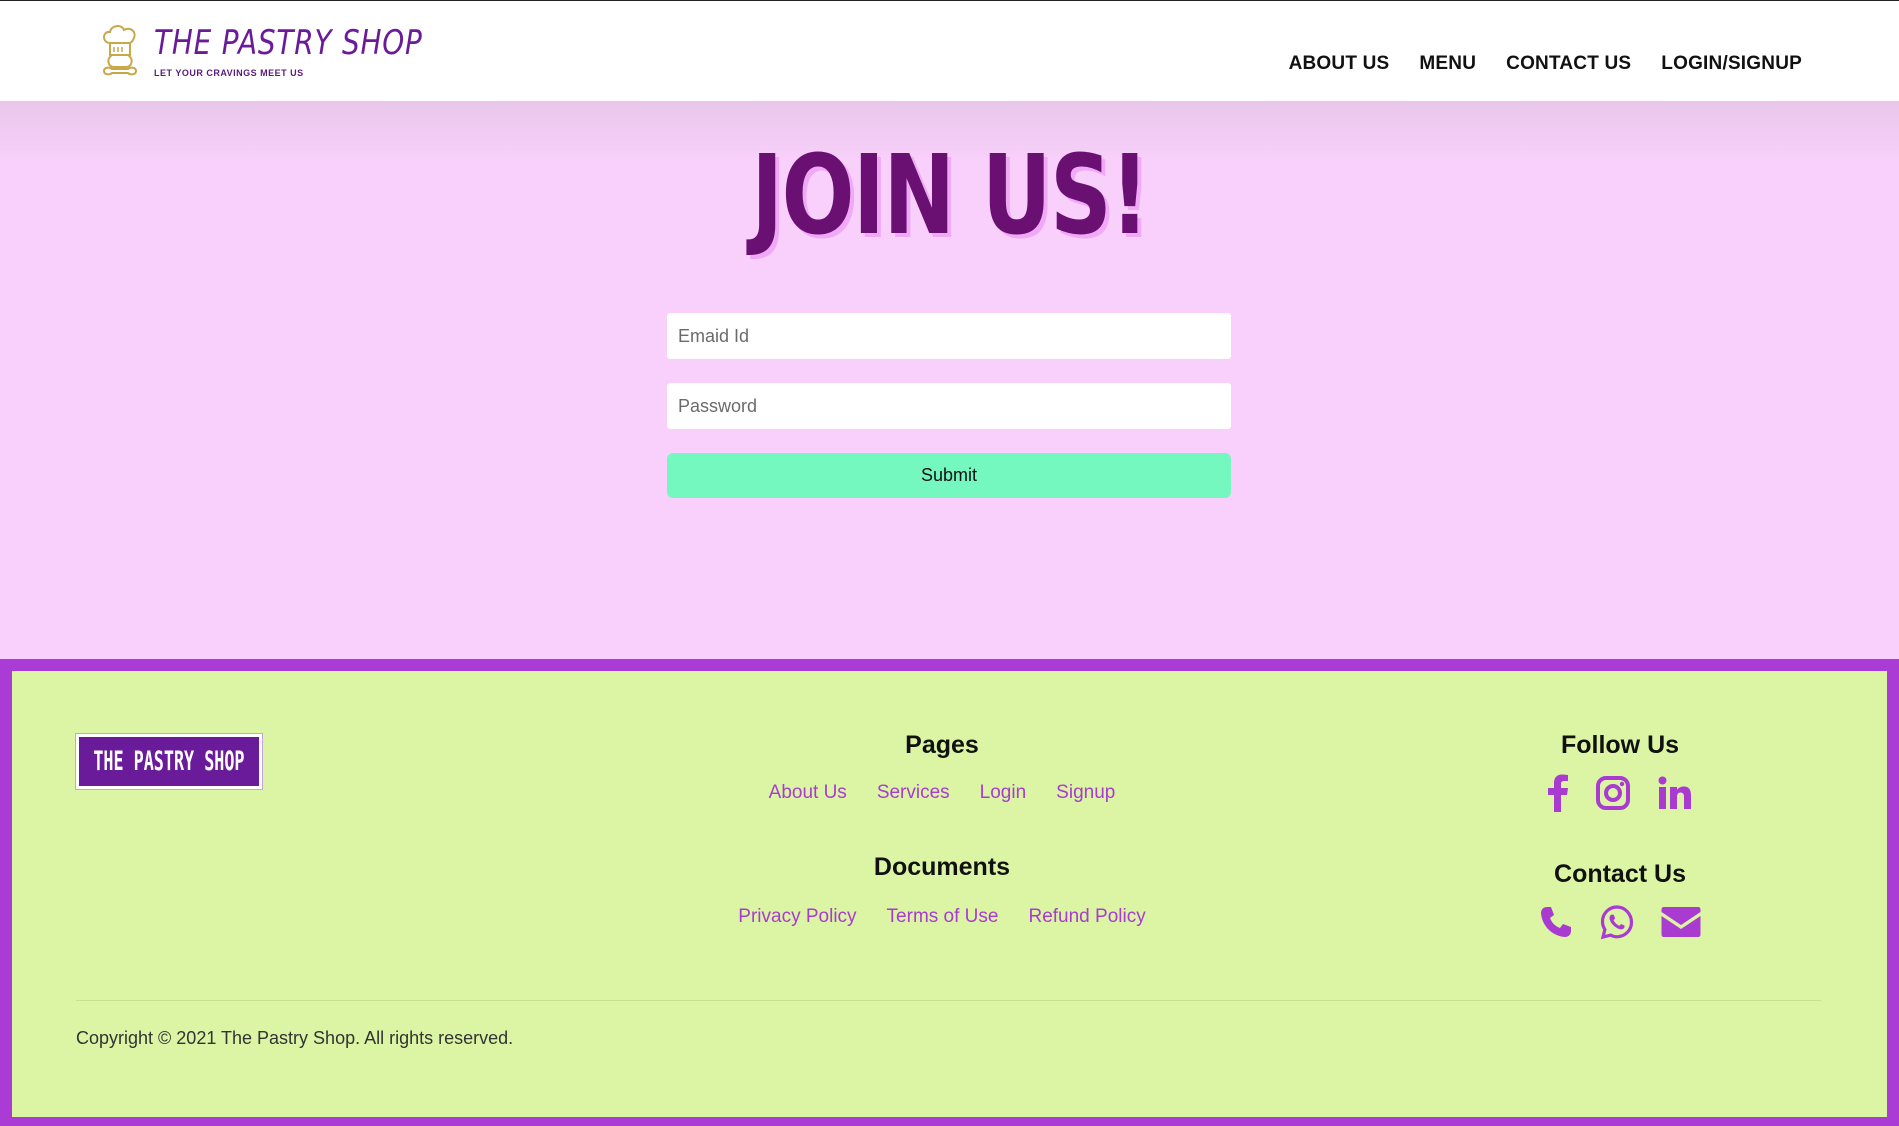 The image size is (1899, 1126). Describe the element at coordinates (1339, 64) in the screenshot. I see `nav-about-us: ABOUT US` at that location.